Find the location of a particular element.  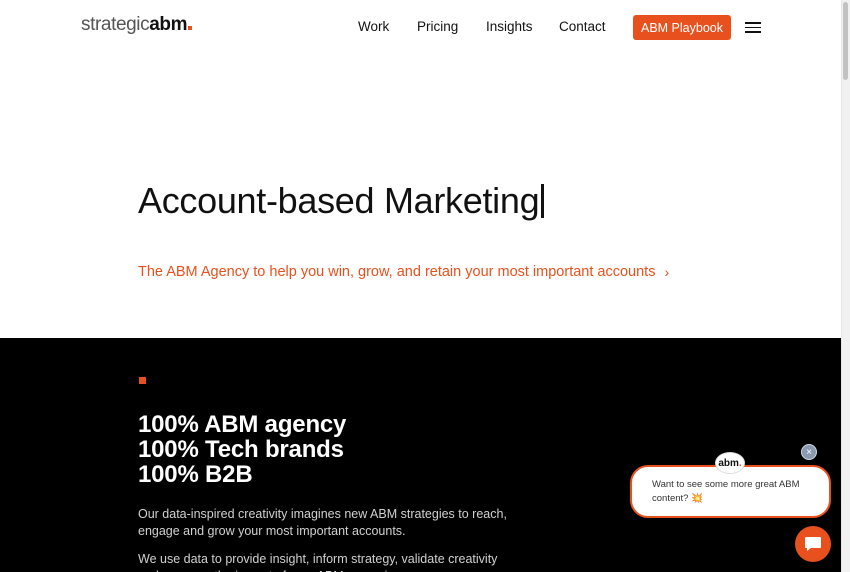

nav-pricing: Pricing is located at coordinates (437, 26).